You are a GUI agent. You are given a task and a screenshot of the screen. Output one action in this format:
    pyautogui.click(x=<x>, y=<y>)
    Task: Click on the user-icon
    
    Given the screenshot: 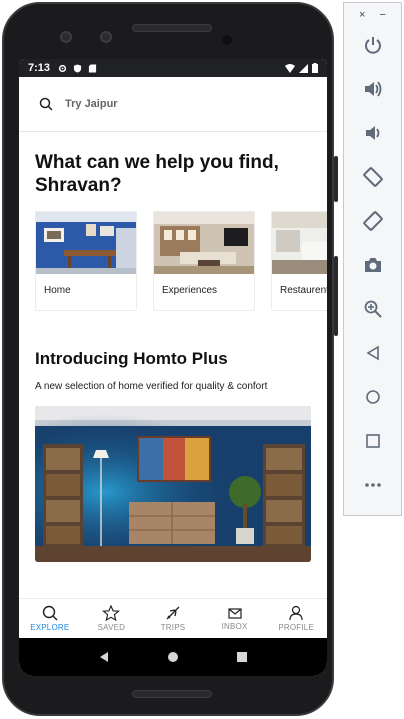 What is the action you would take?
    pyautogui.click(x=296, y=613)
    